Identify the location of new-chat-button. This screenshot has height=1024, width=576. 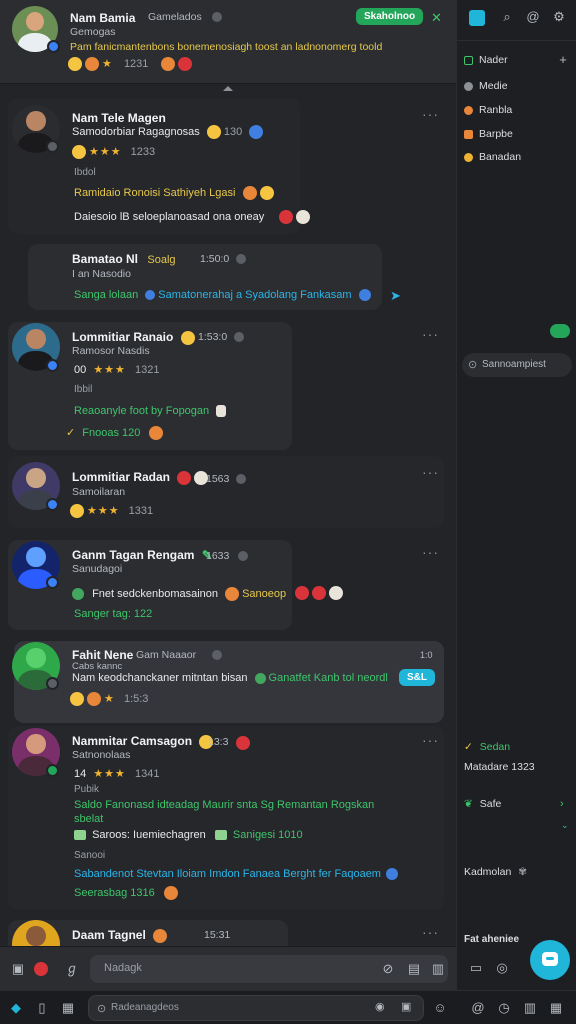
(550, 960).